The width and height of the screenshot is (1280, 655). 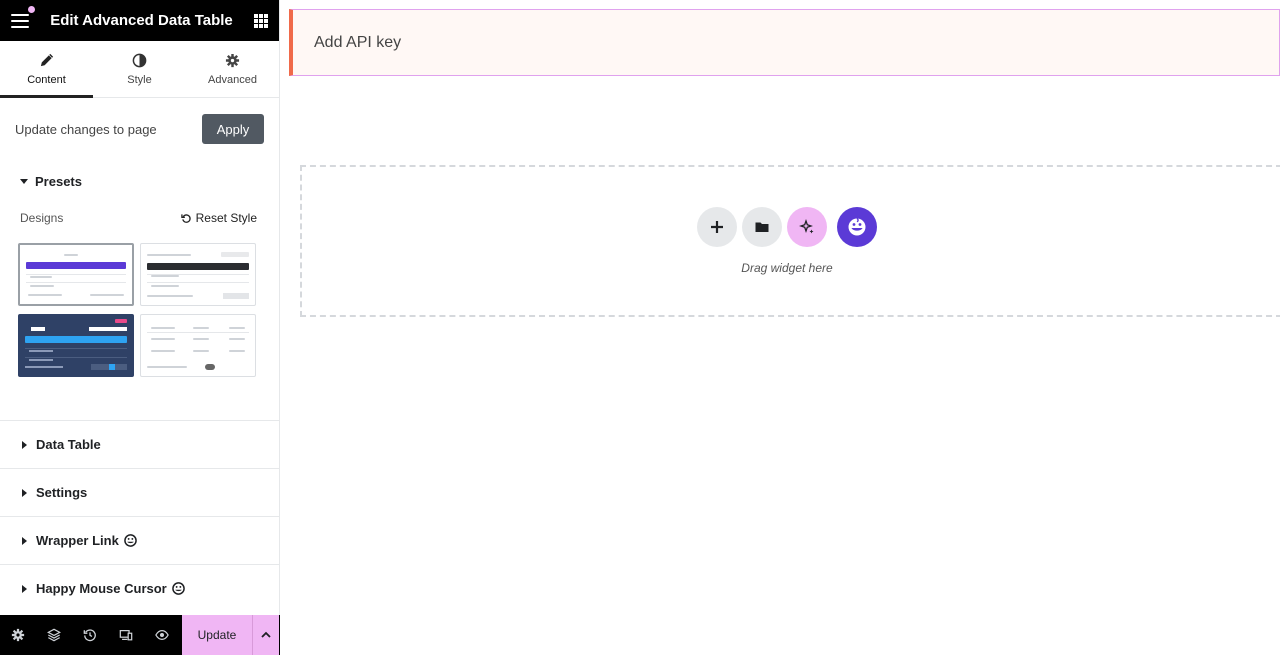 What do you see at coordinates (162, 635) in the screenshot?
I see `preview-eye-icon` at bounding box center [162, 635].